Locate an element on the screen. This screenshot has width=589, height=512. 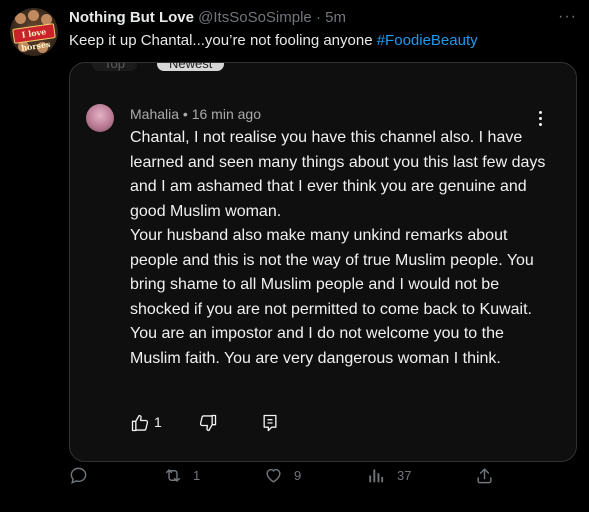
tweet-action-bar: 1 9 37 is located at coordinates (294, 481).